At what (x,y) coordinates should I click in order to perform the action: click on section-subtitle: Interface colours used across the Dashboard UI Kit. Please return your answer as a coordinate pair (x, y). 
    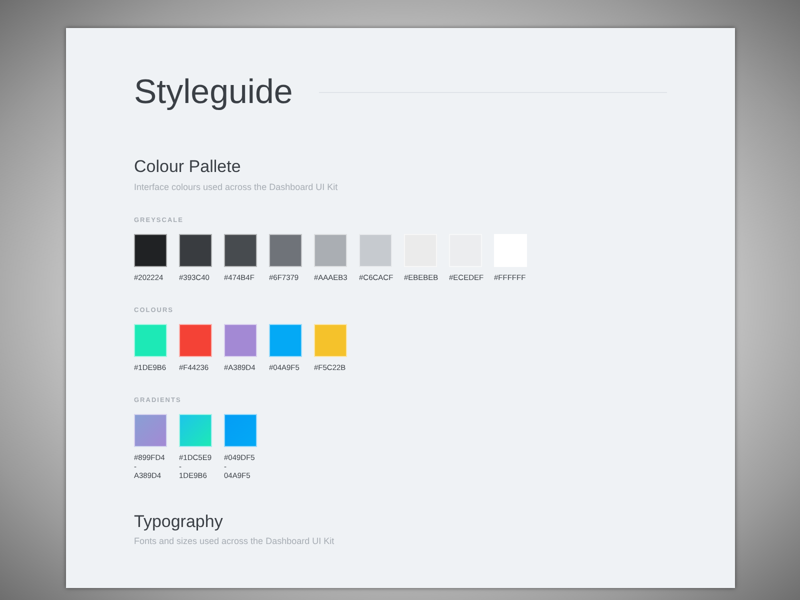
    Looking at the image, I should click on (236, 187).